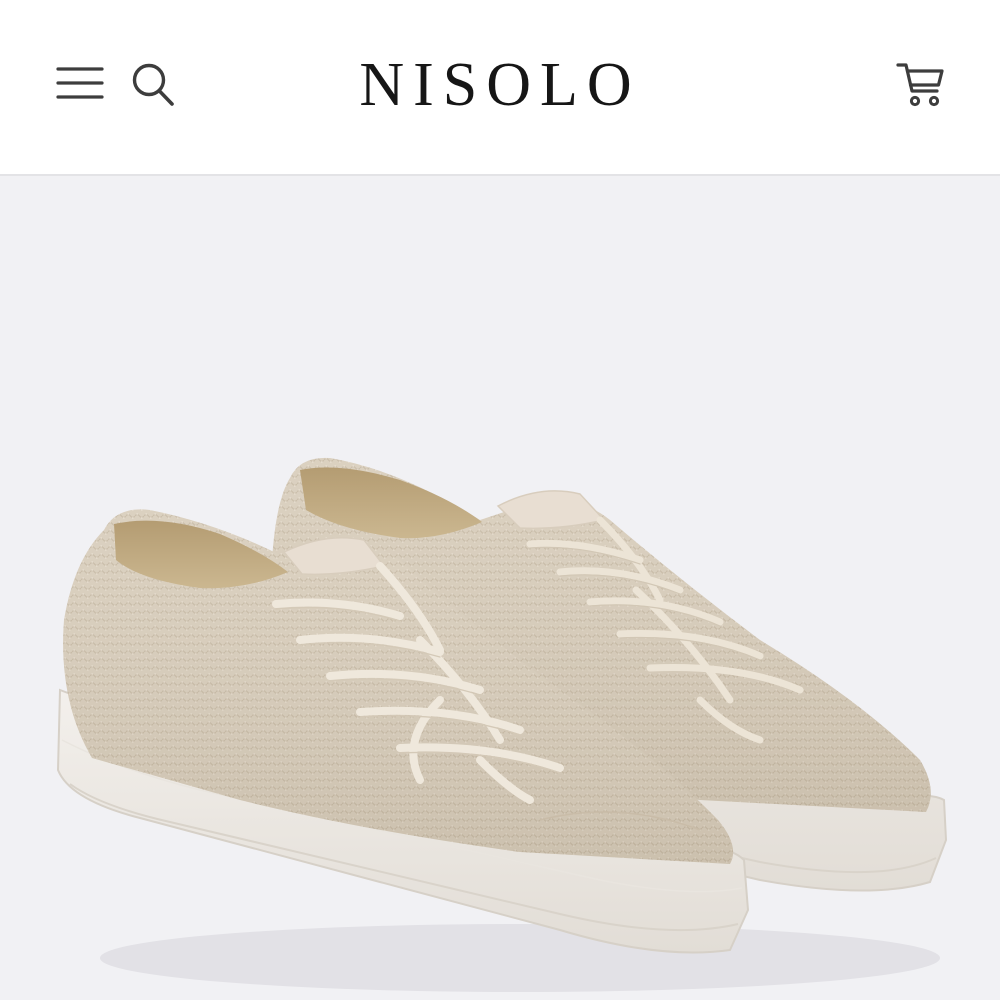  I want to click on search-button, so click(153, 84).